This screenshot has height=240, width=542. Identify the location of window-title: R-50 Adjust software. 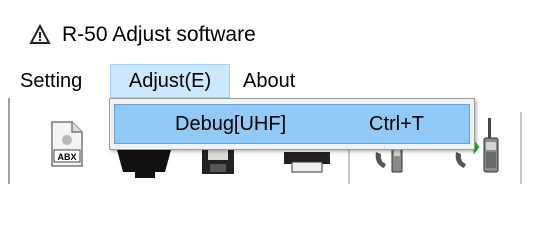
(159, 34).